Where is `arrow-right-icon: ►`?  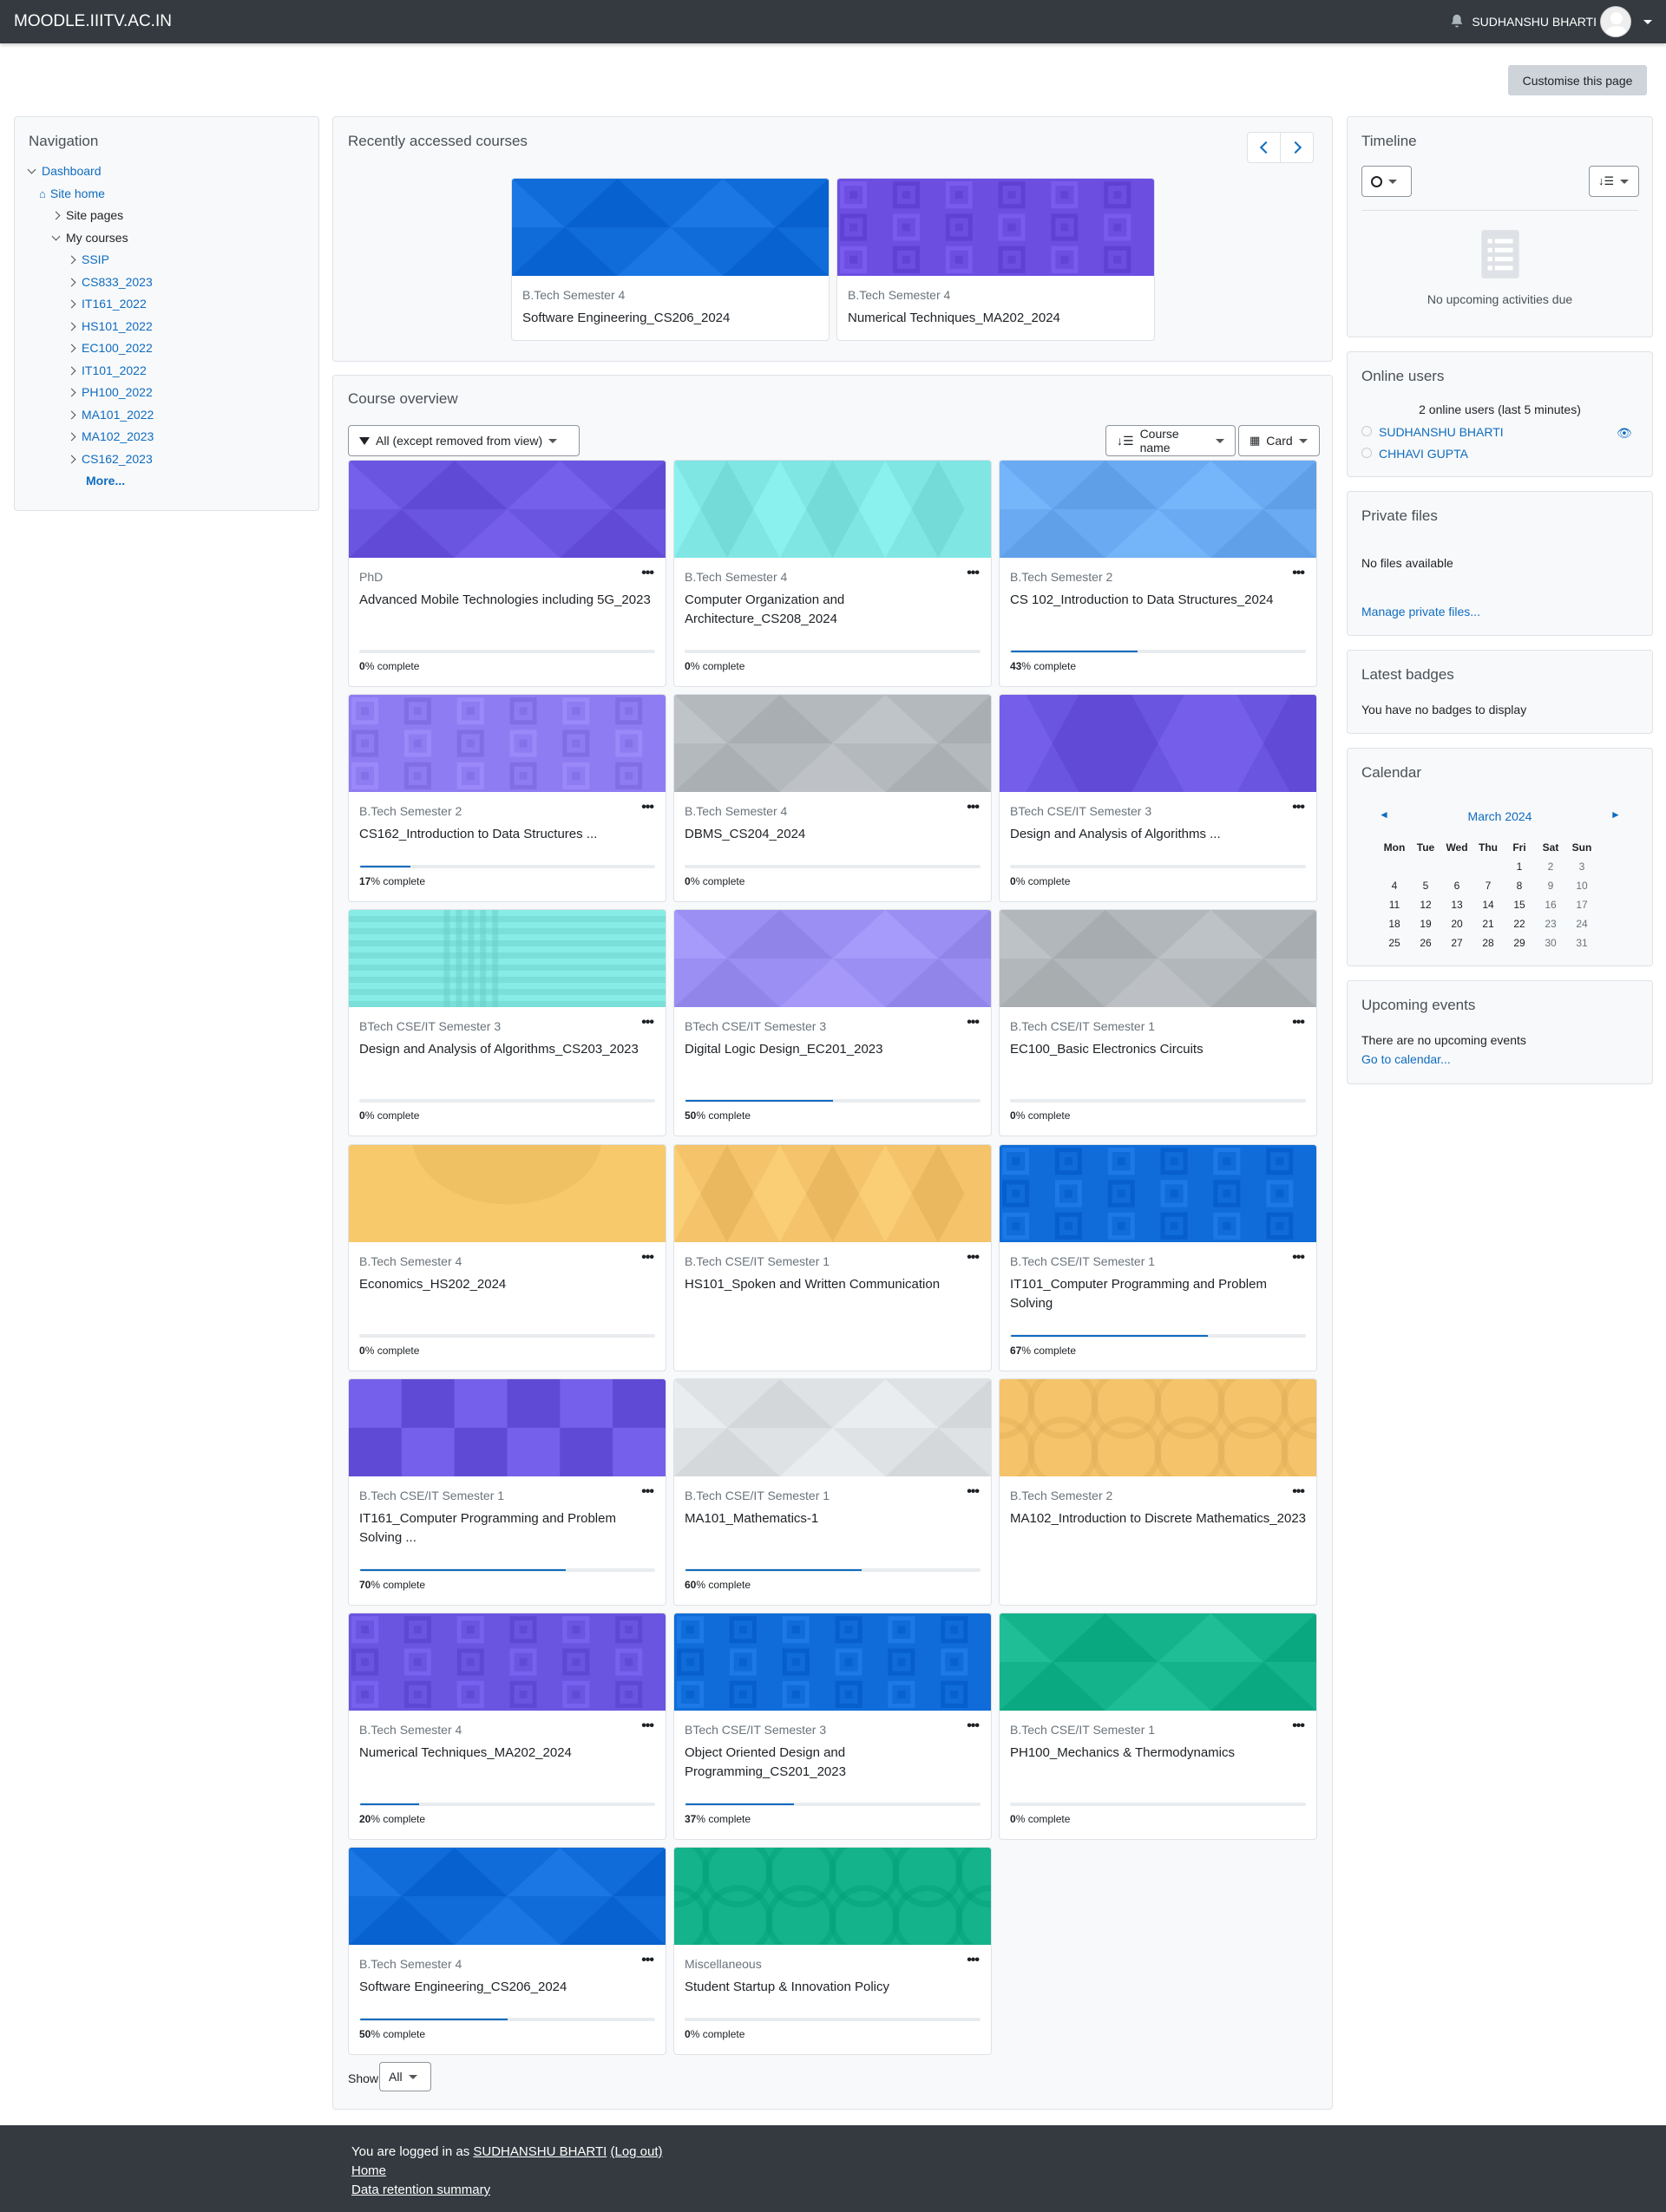 arrow-right-icon: ► is located at coordinates (1615, 814).